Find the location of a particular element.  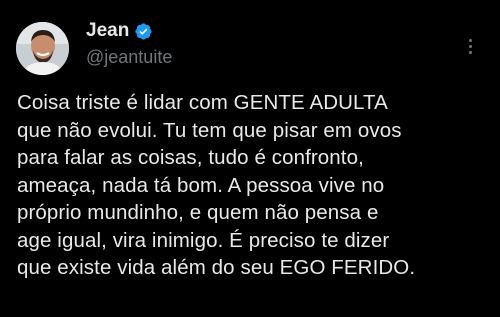

more-options-icon is located at coordinates (470, 46).